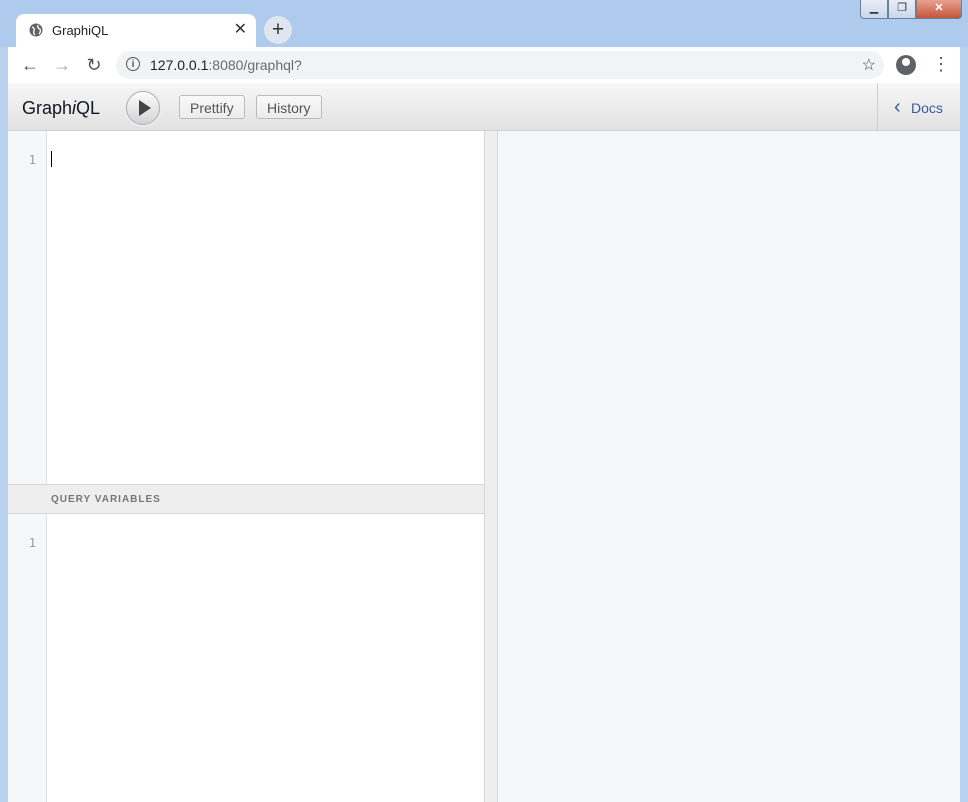 The image size is (968, 802). Describe the element at coordinates (289, 107) in the screenshot. I see `history-button: History` at that location.